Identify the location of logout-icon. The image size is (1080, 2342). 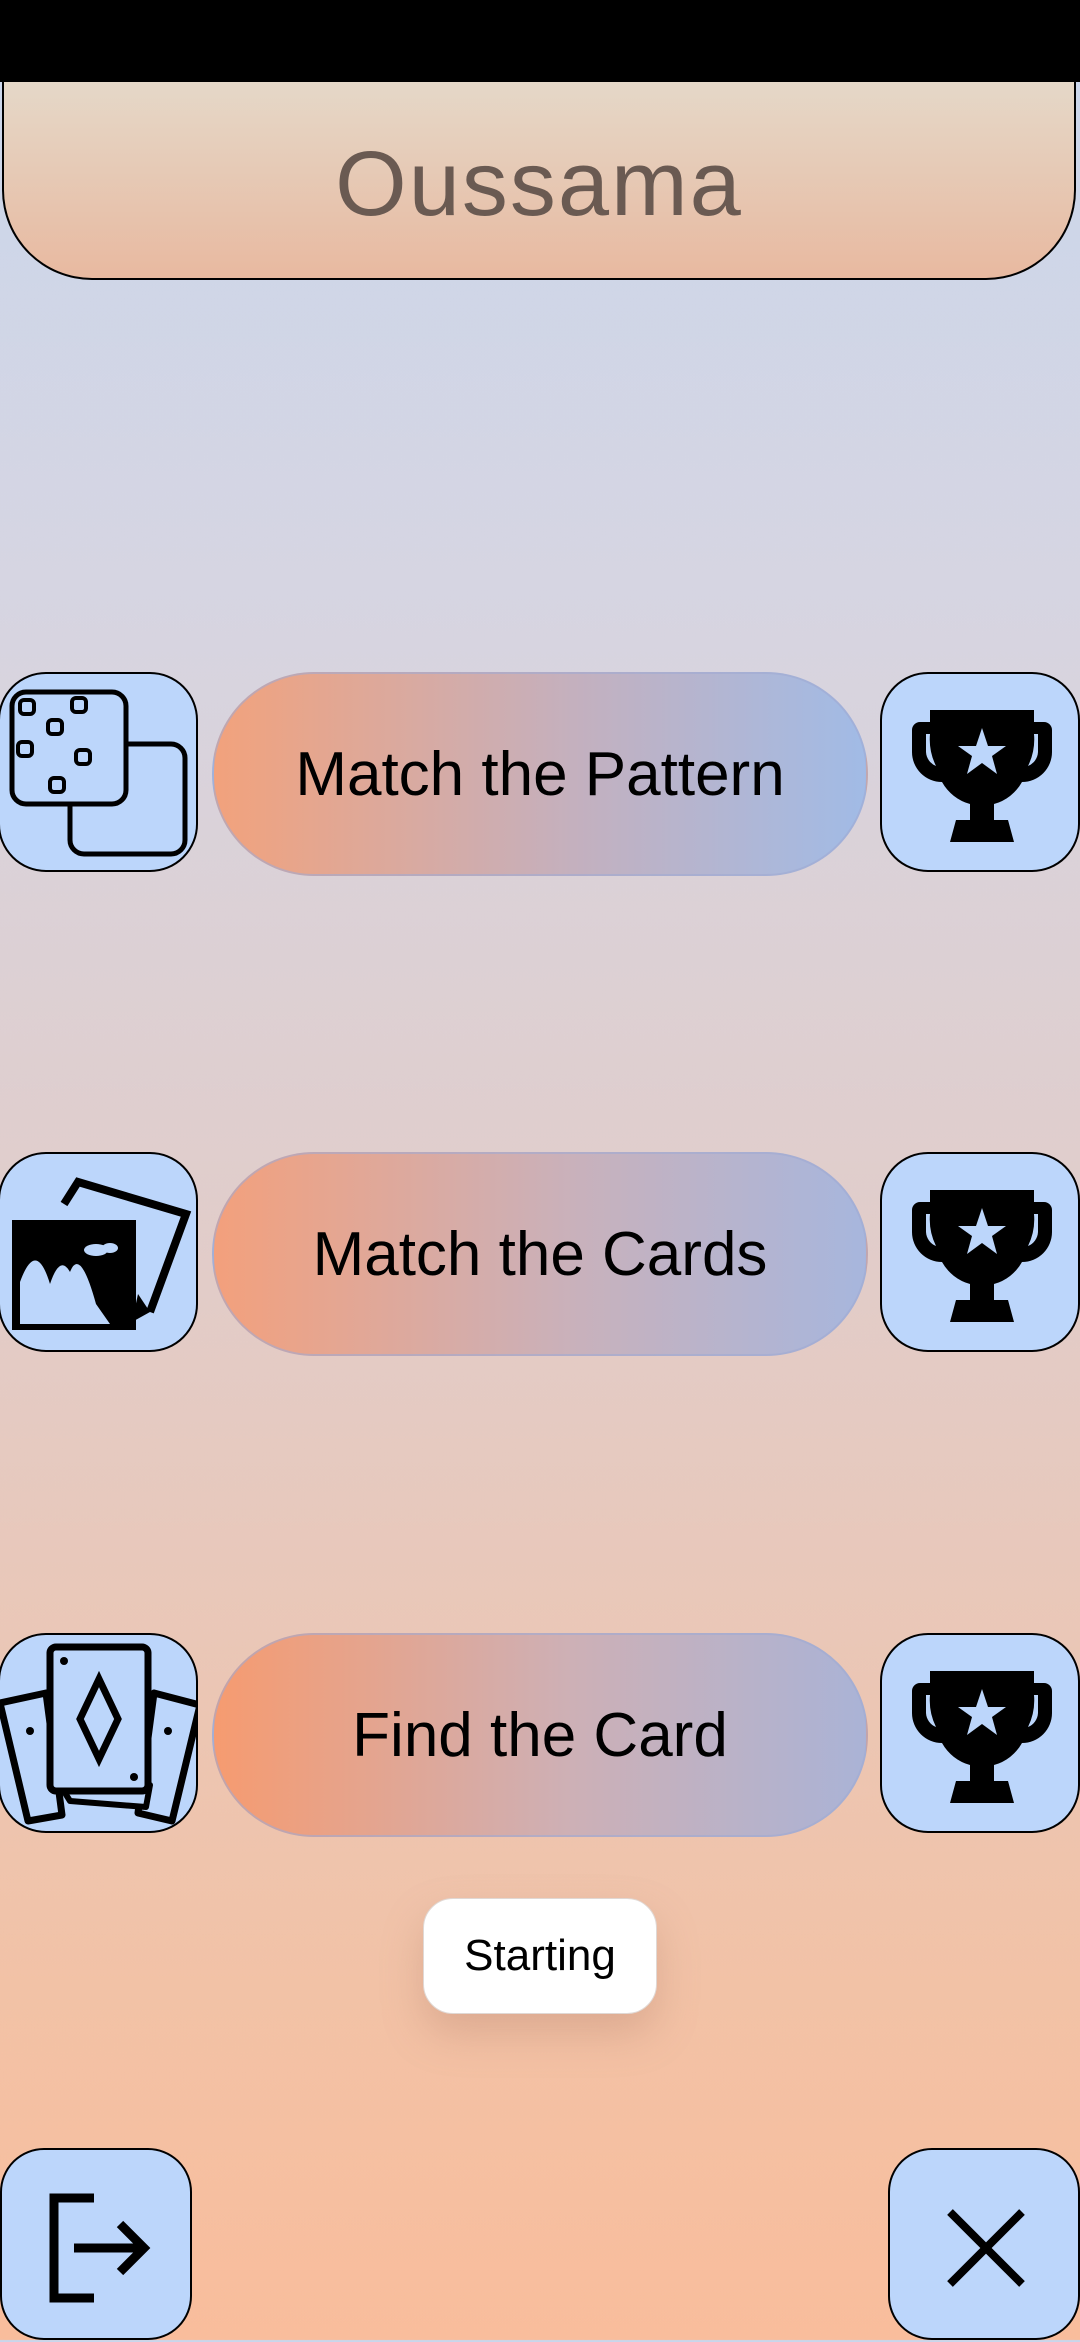
(100, 2248).